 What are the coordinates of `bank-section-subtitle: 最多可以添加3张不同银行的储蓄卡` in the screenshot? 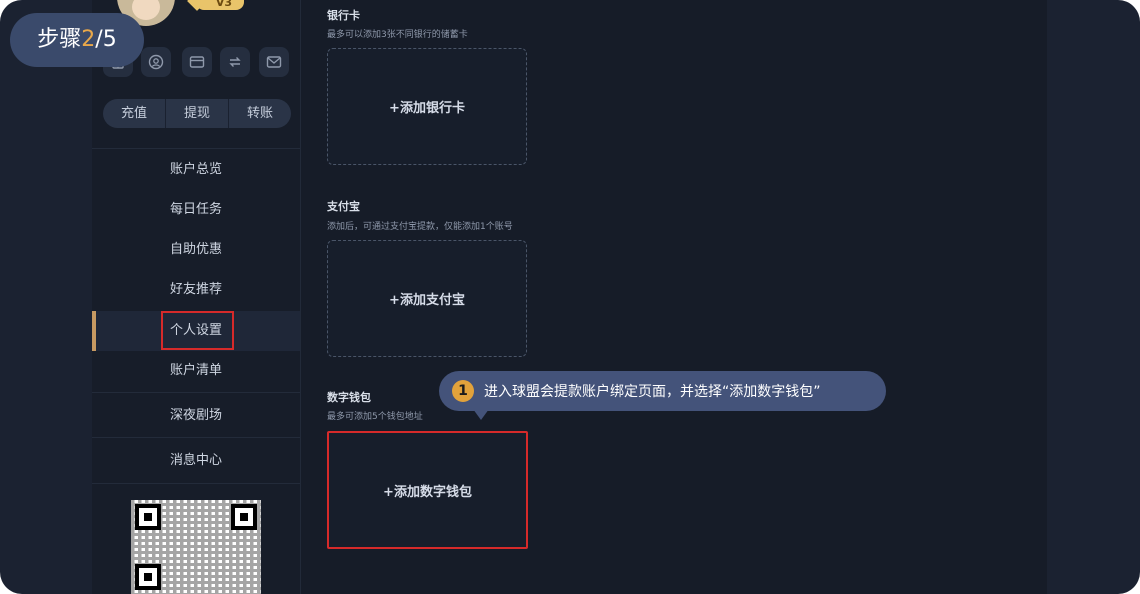 It's located at (397, 35).